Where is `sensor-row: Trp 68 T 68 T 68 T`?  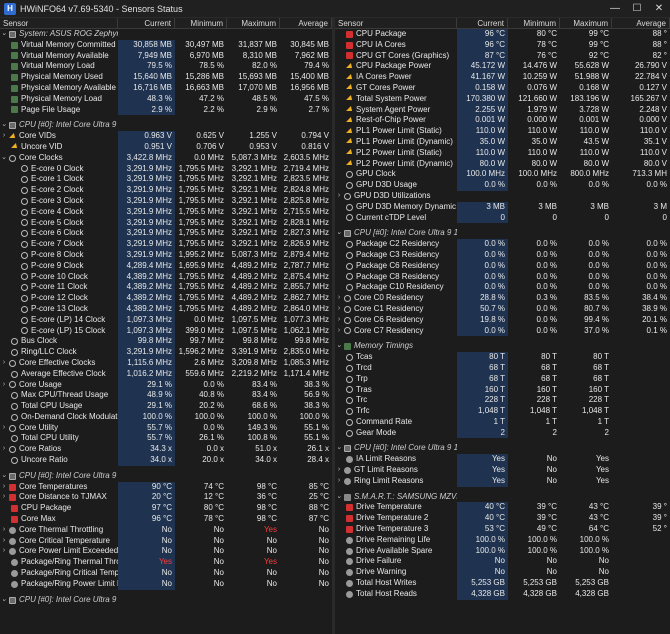 sensor-row: Trp 68 T 68 T 68 T is located at coordinates (502, 379).